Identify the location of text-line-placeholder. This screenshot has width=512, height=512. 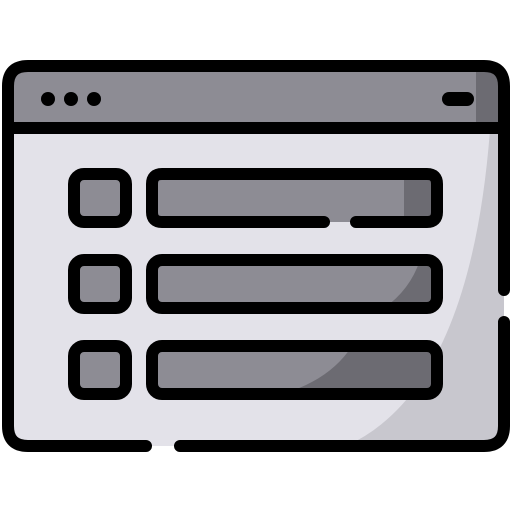
(294, 198).